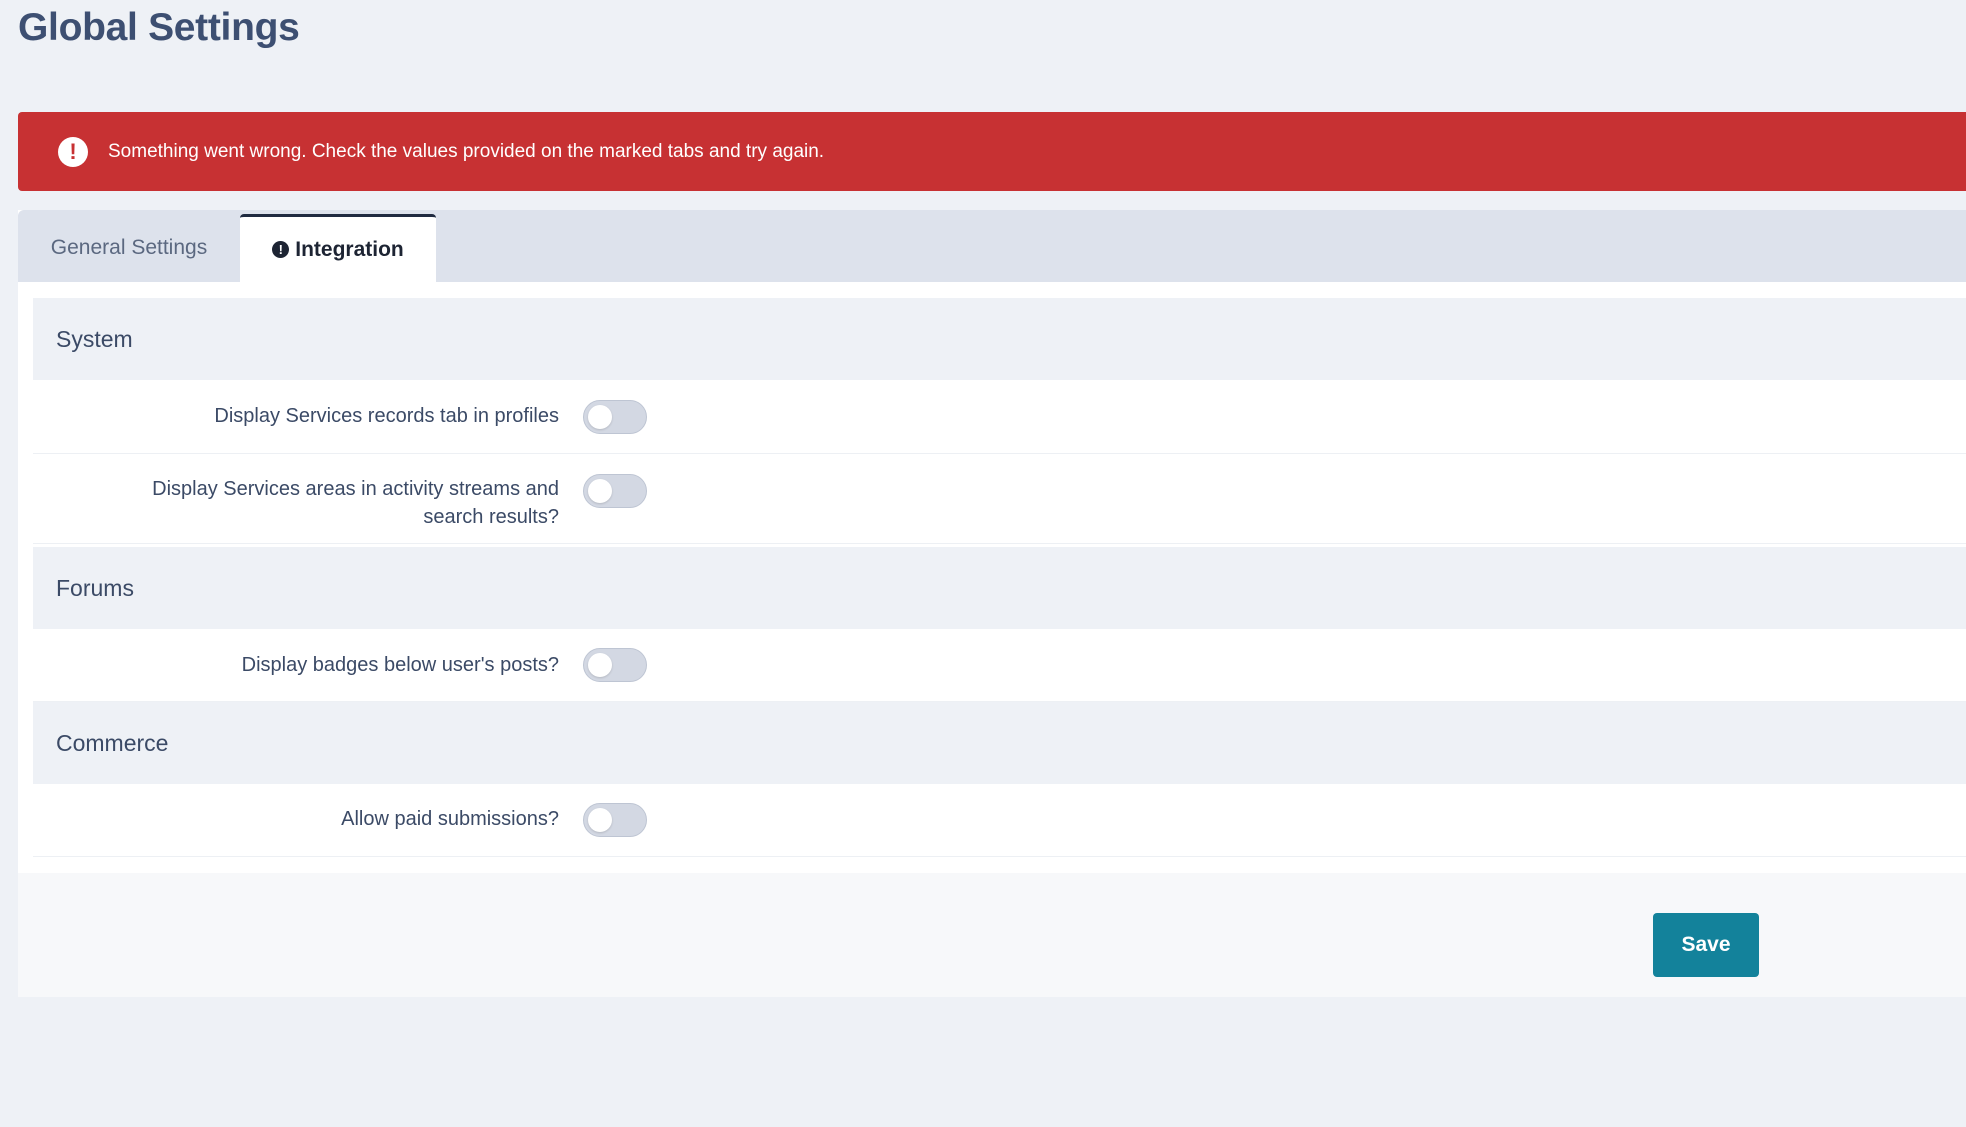 The height and width of the screenshot is (1127, 1966). Describe the element at coordinates (94, 338) in the screenshot. I see `section-title: System` at that location.